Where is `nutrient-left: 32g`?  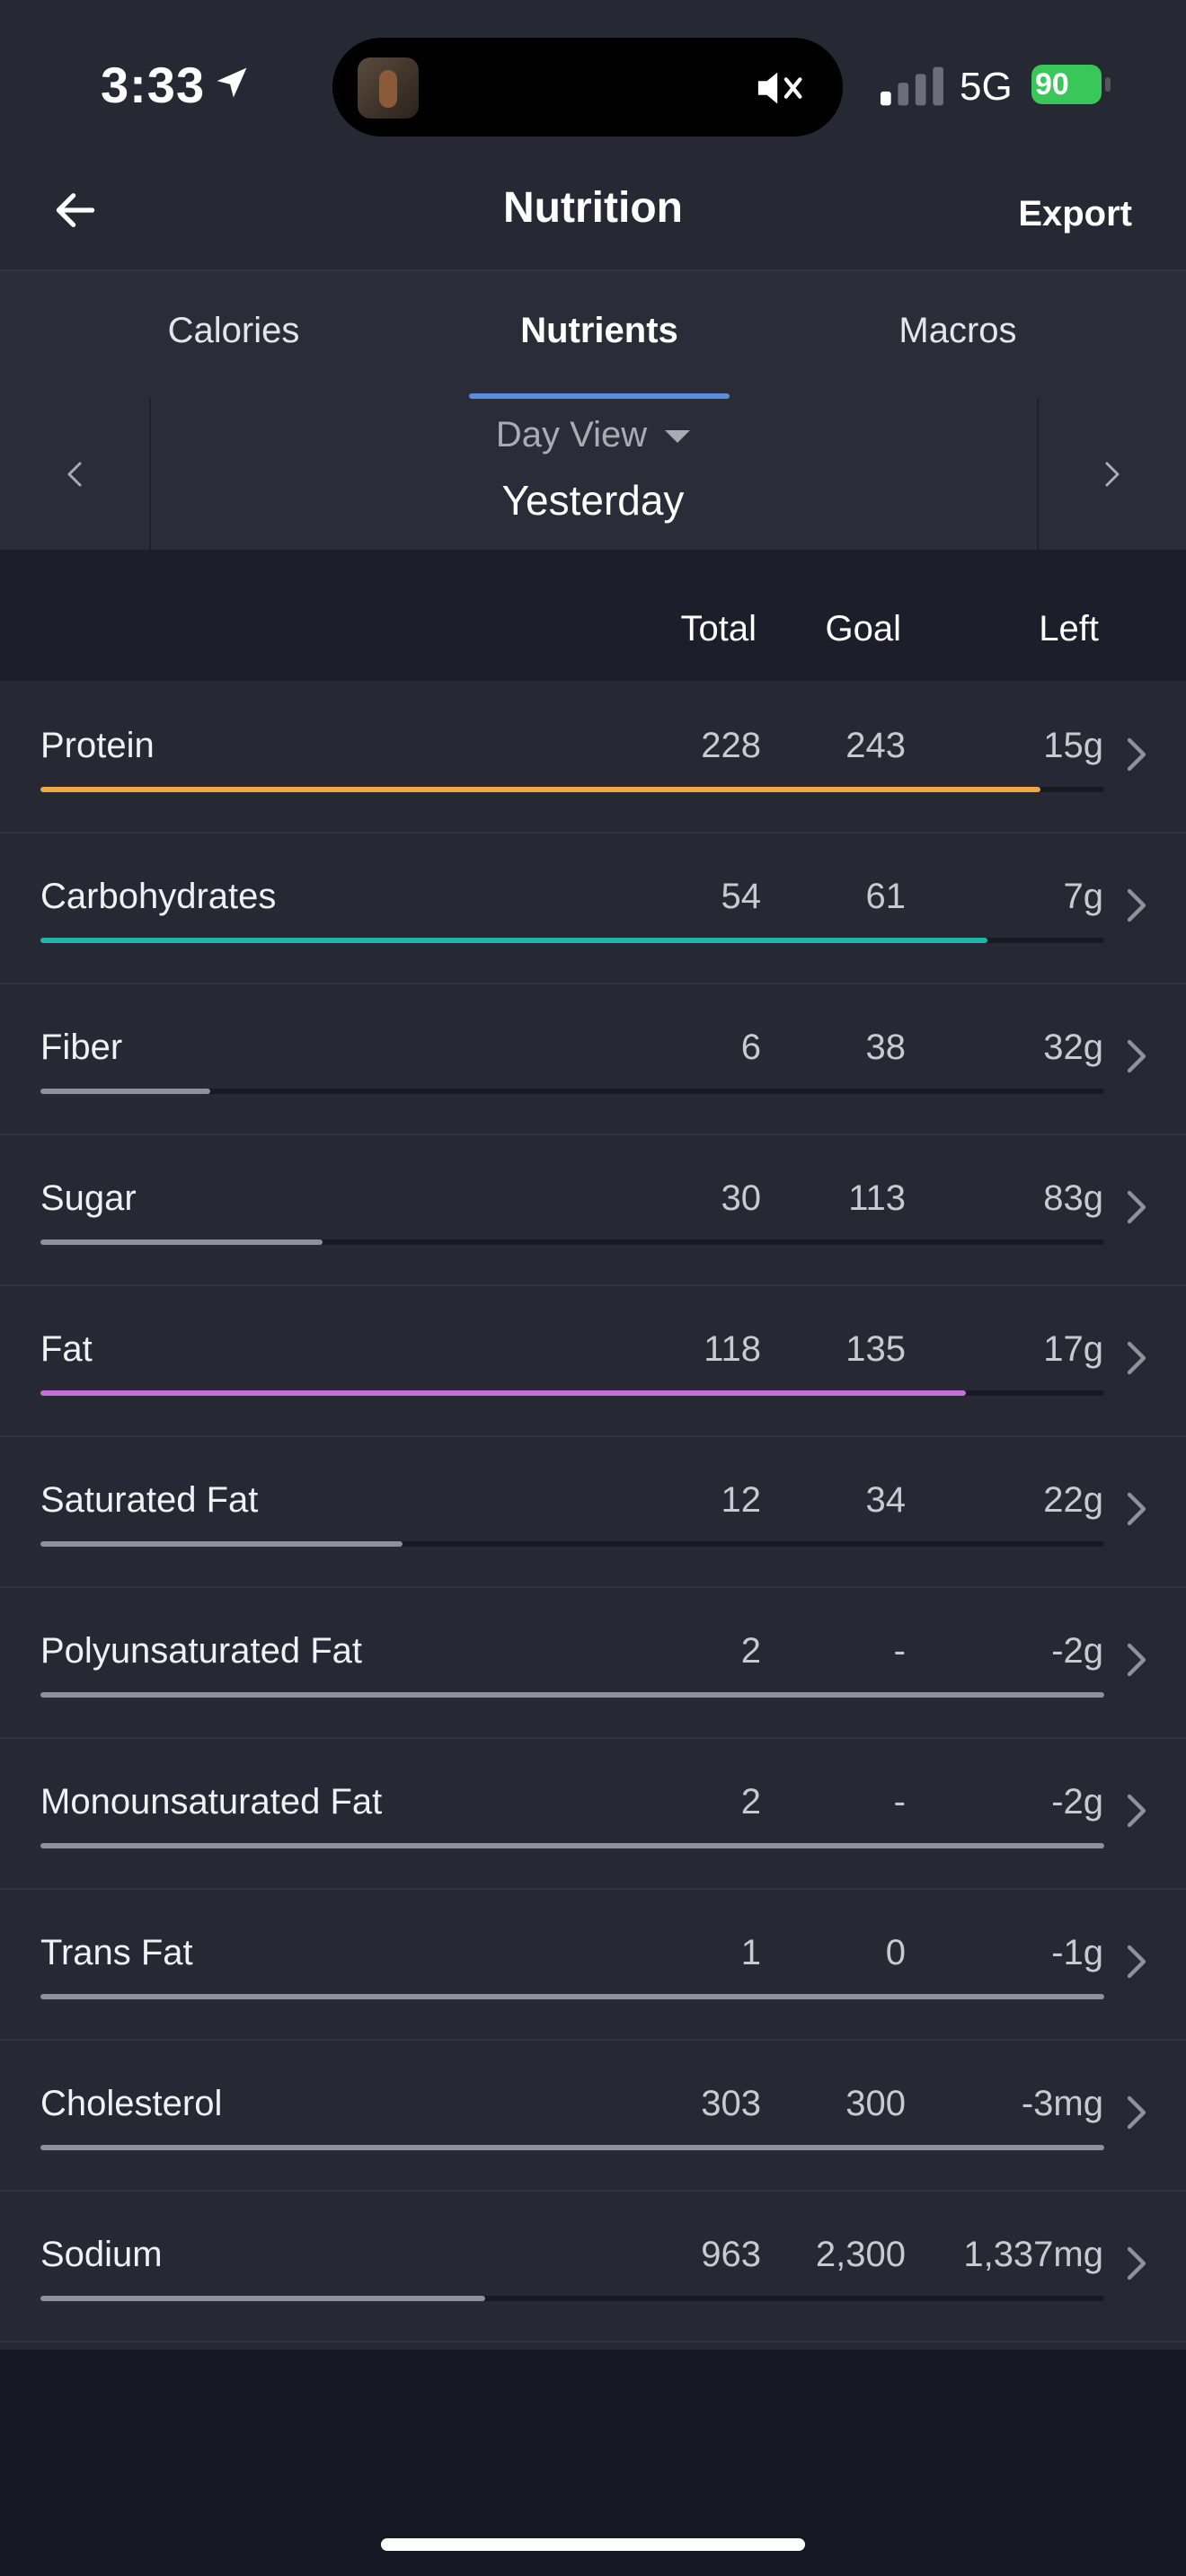
nutrient-left: 32g is located at coordinates (1073, 1047).